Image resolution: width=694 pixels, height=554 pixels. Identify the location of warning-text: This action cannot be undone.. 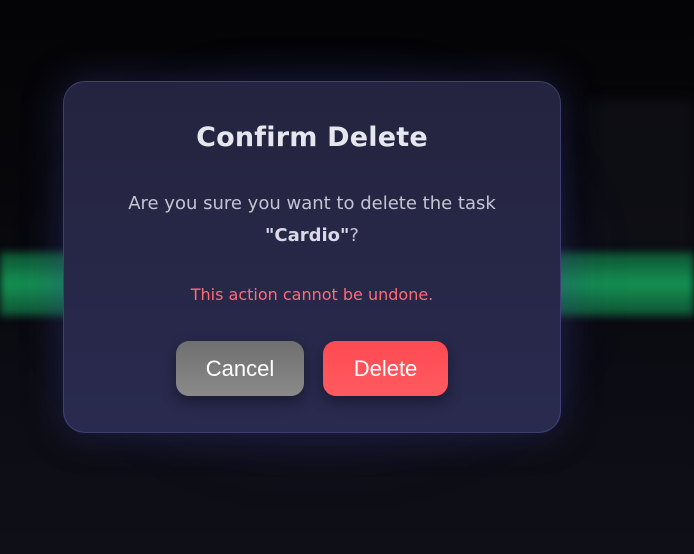
(312, 294).